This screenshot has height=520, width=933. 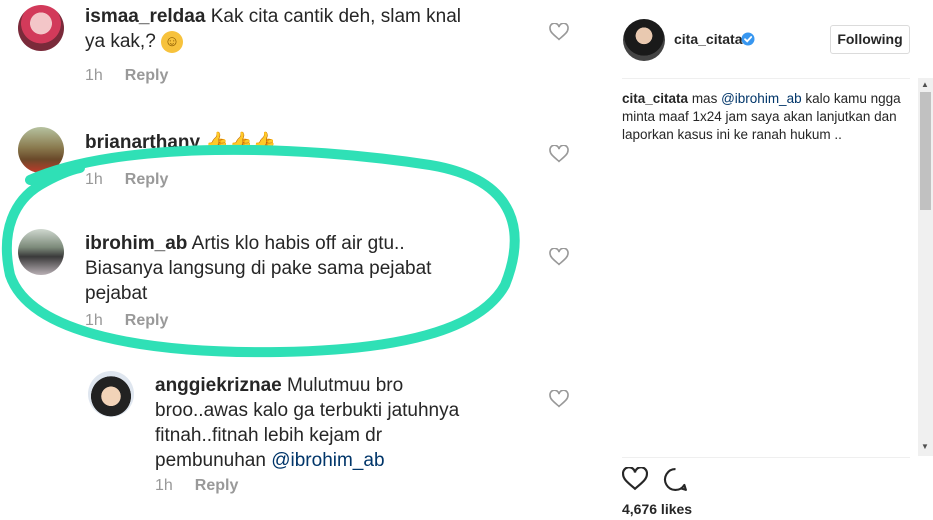 I want to click on verified-badge-icon, so click(x=748, y=39).